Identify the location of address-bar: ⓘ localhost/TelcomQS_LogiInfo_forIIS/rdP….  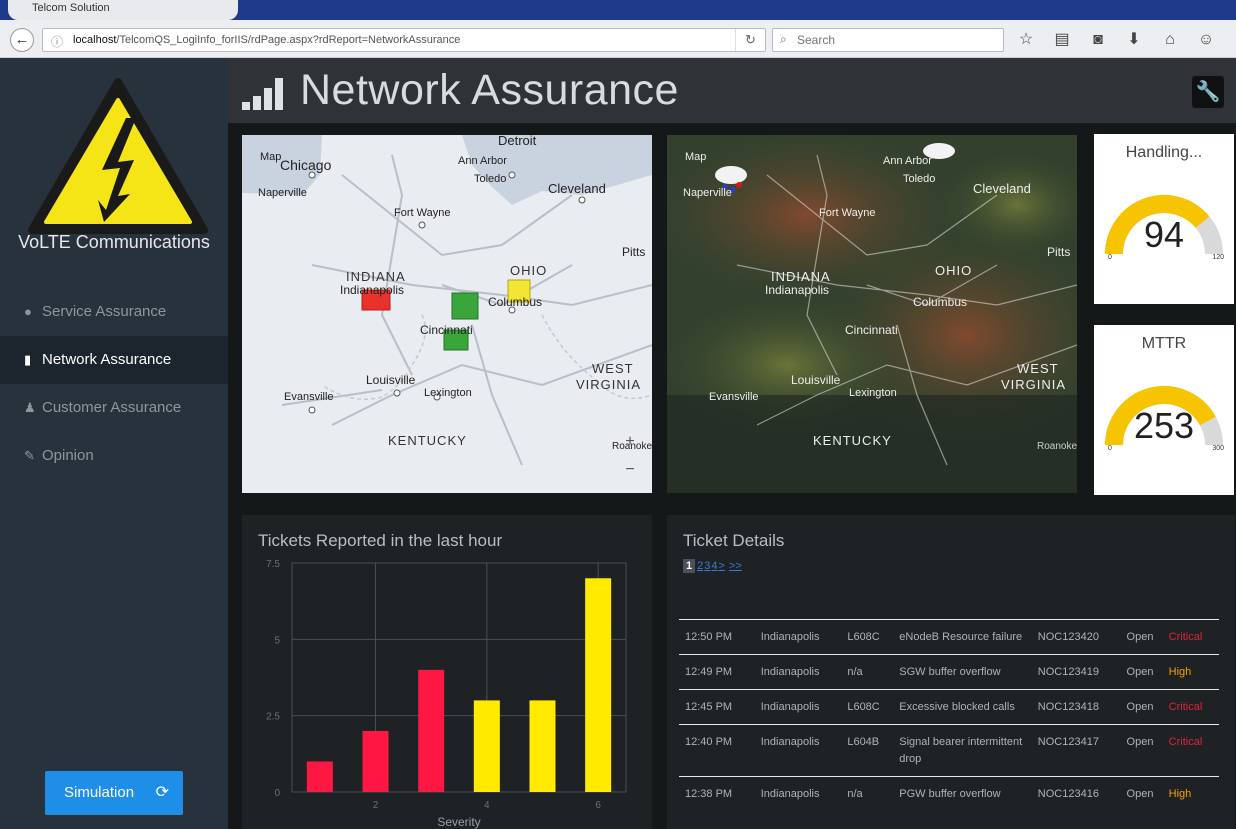
(404, 40).